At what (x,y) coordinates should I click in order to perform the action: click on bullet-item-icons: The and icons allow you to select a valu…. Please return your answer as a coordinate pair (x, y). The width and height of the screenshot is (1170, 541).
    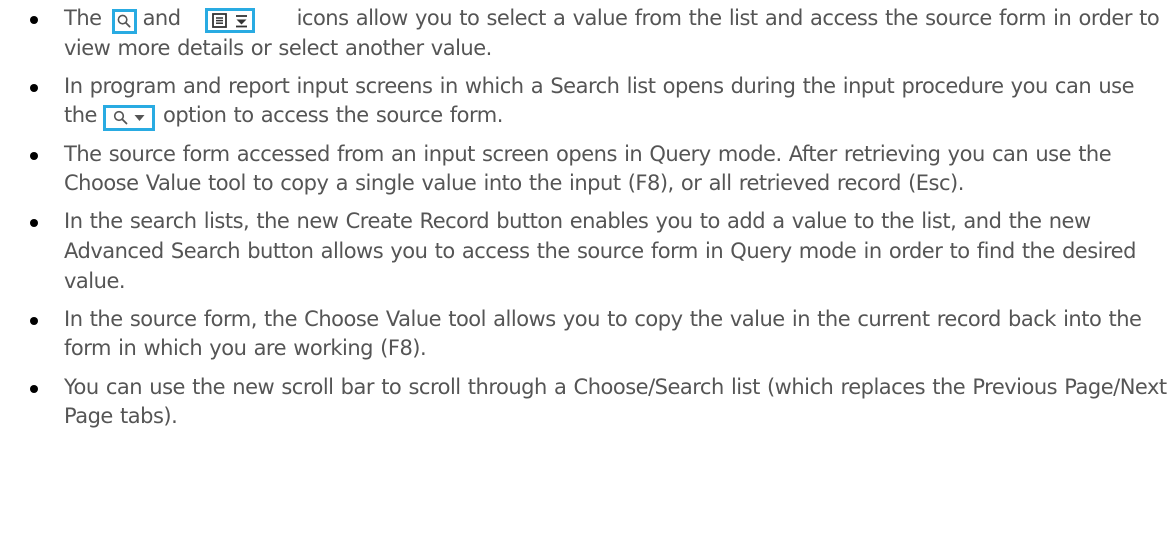
    Looking at the image, I should click on (585, 31).